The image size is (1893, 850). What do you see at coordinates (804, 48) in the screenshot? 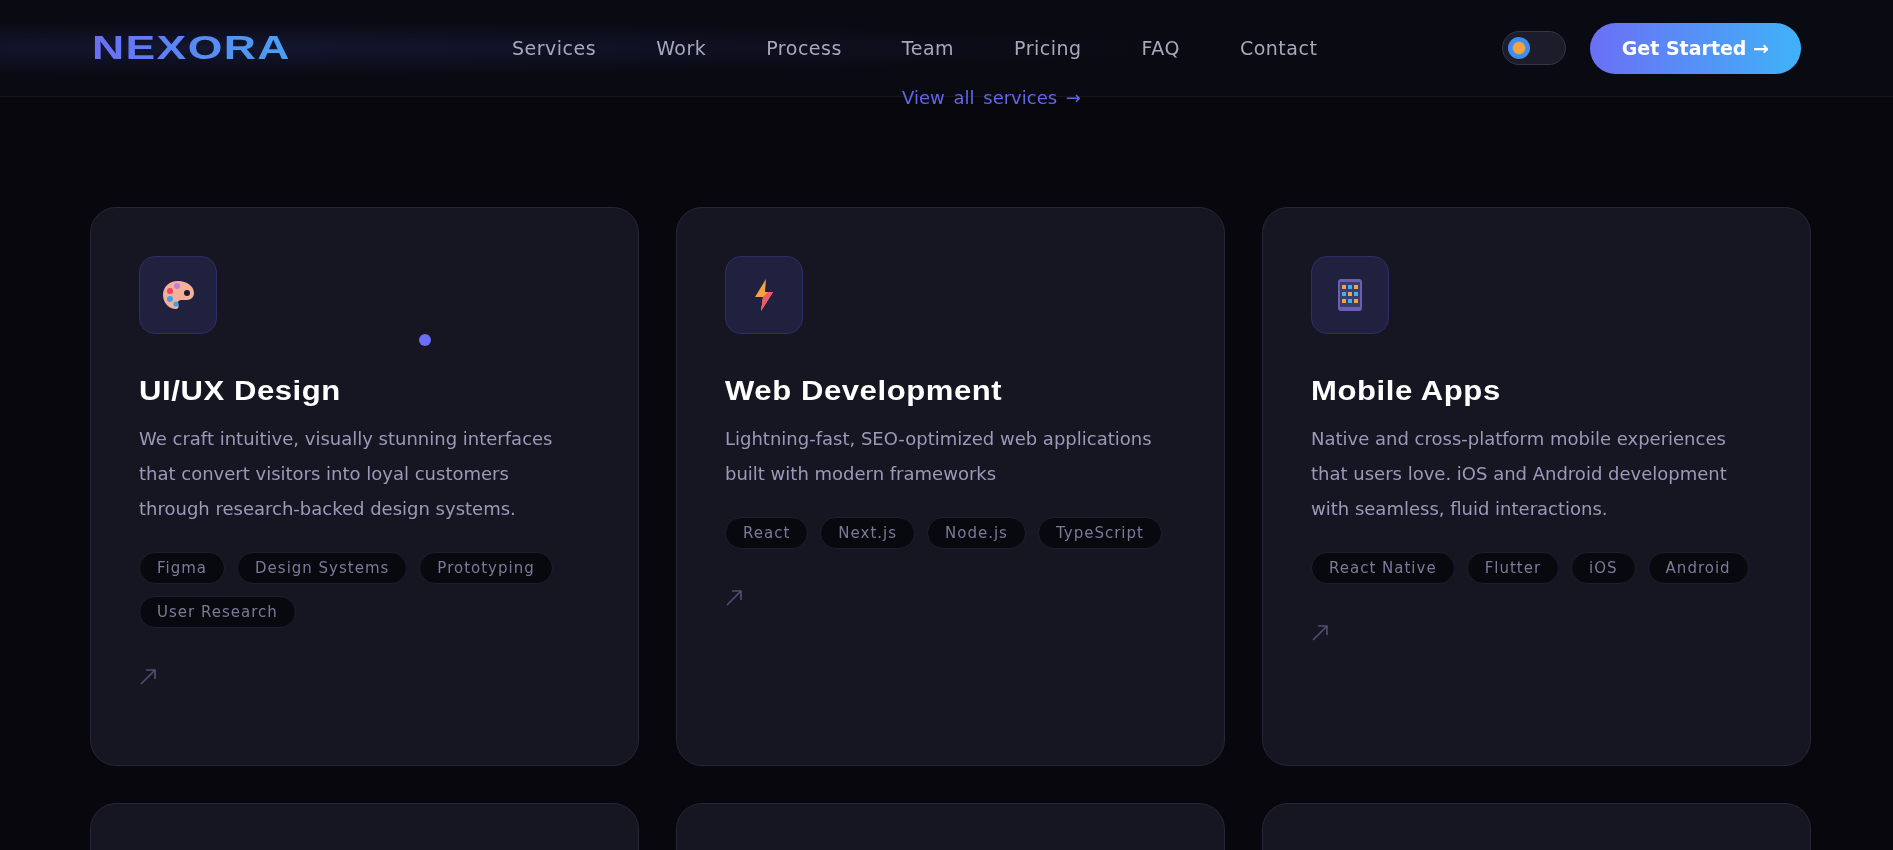
I see `nav-link: Process` at bounding box center [804, 48].